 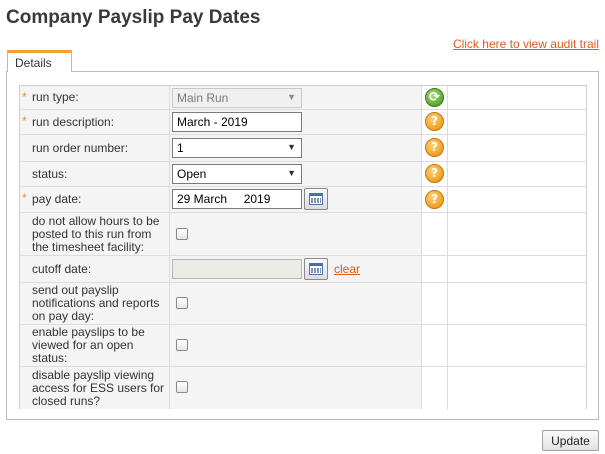 I want to click on run-description-input, so click(x=237, y=122).